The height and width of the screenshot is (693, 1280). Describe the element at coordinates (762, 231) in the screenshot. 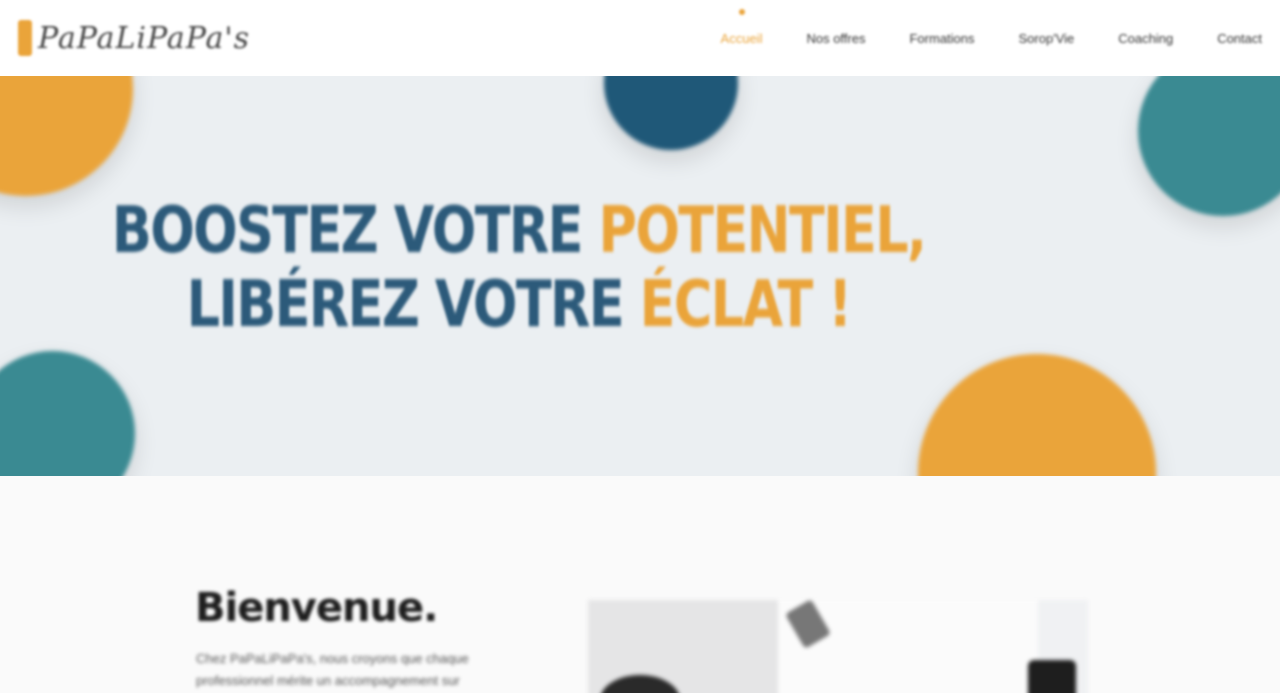

I see `hero-title-line1-highlight: POTENTIEL,` at that location.